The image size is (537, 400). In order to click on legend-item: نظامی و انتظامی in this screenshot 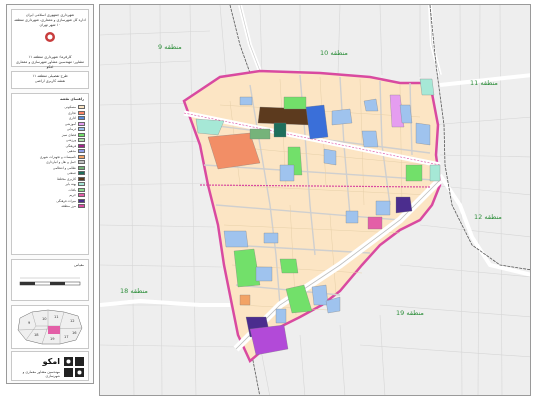, I will do `click(50, 168)`.